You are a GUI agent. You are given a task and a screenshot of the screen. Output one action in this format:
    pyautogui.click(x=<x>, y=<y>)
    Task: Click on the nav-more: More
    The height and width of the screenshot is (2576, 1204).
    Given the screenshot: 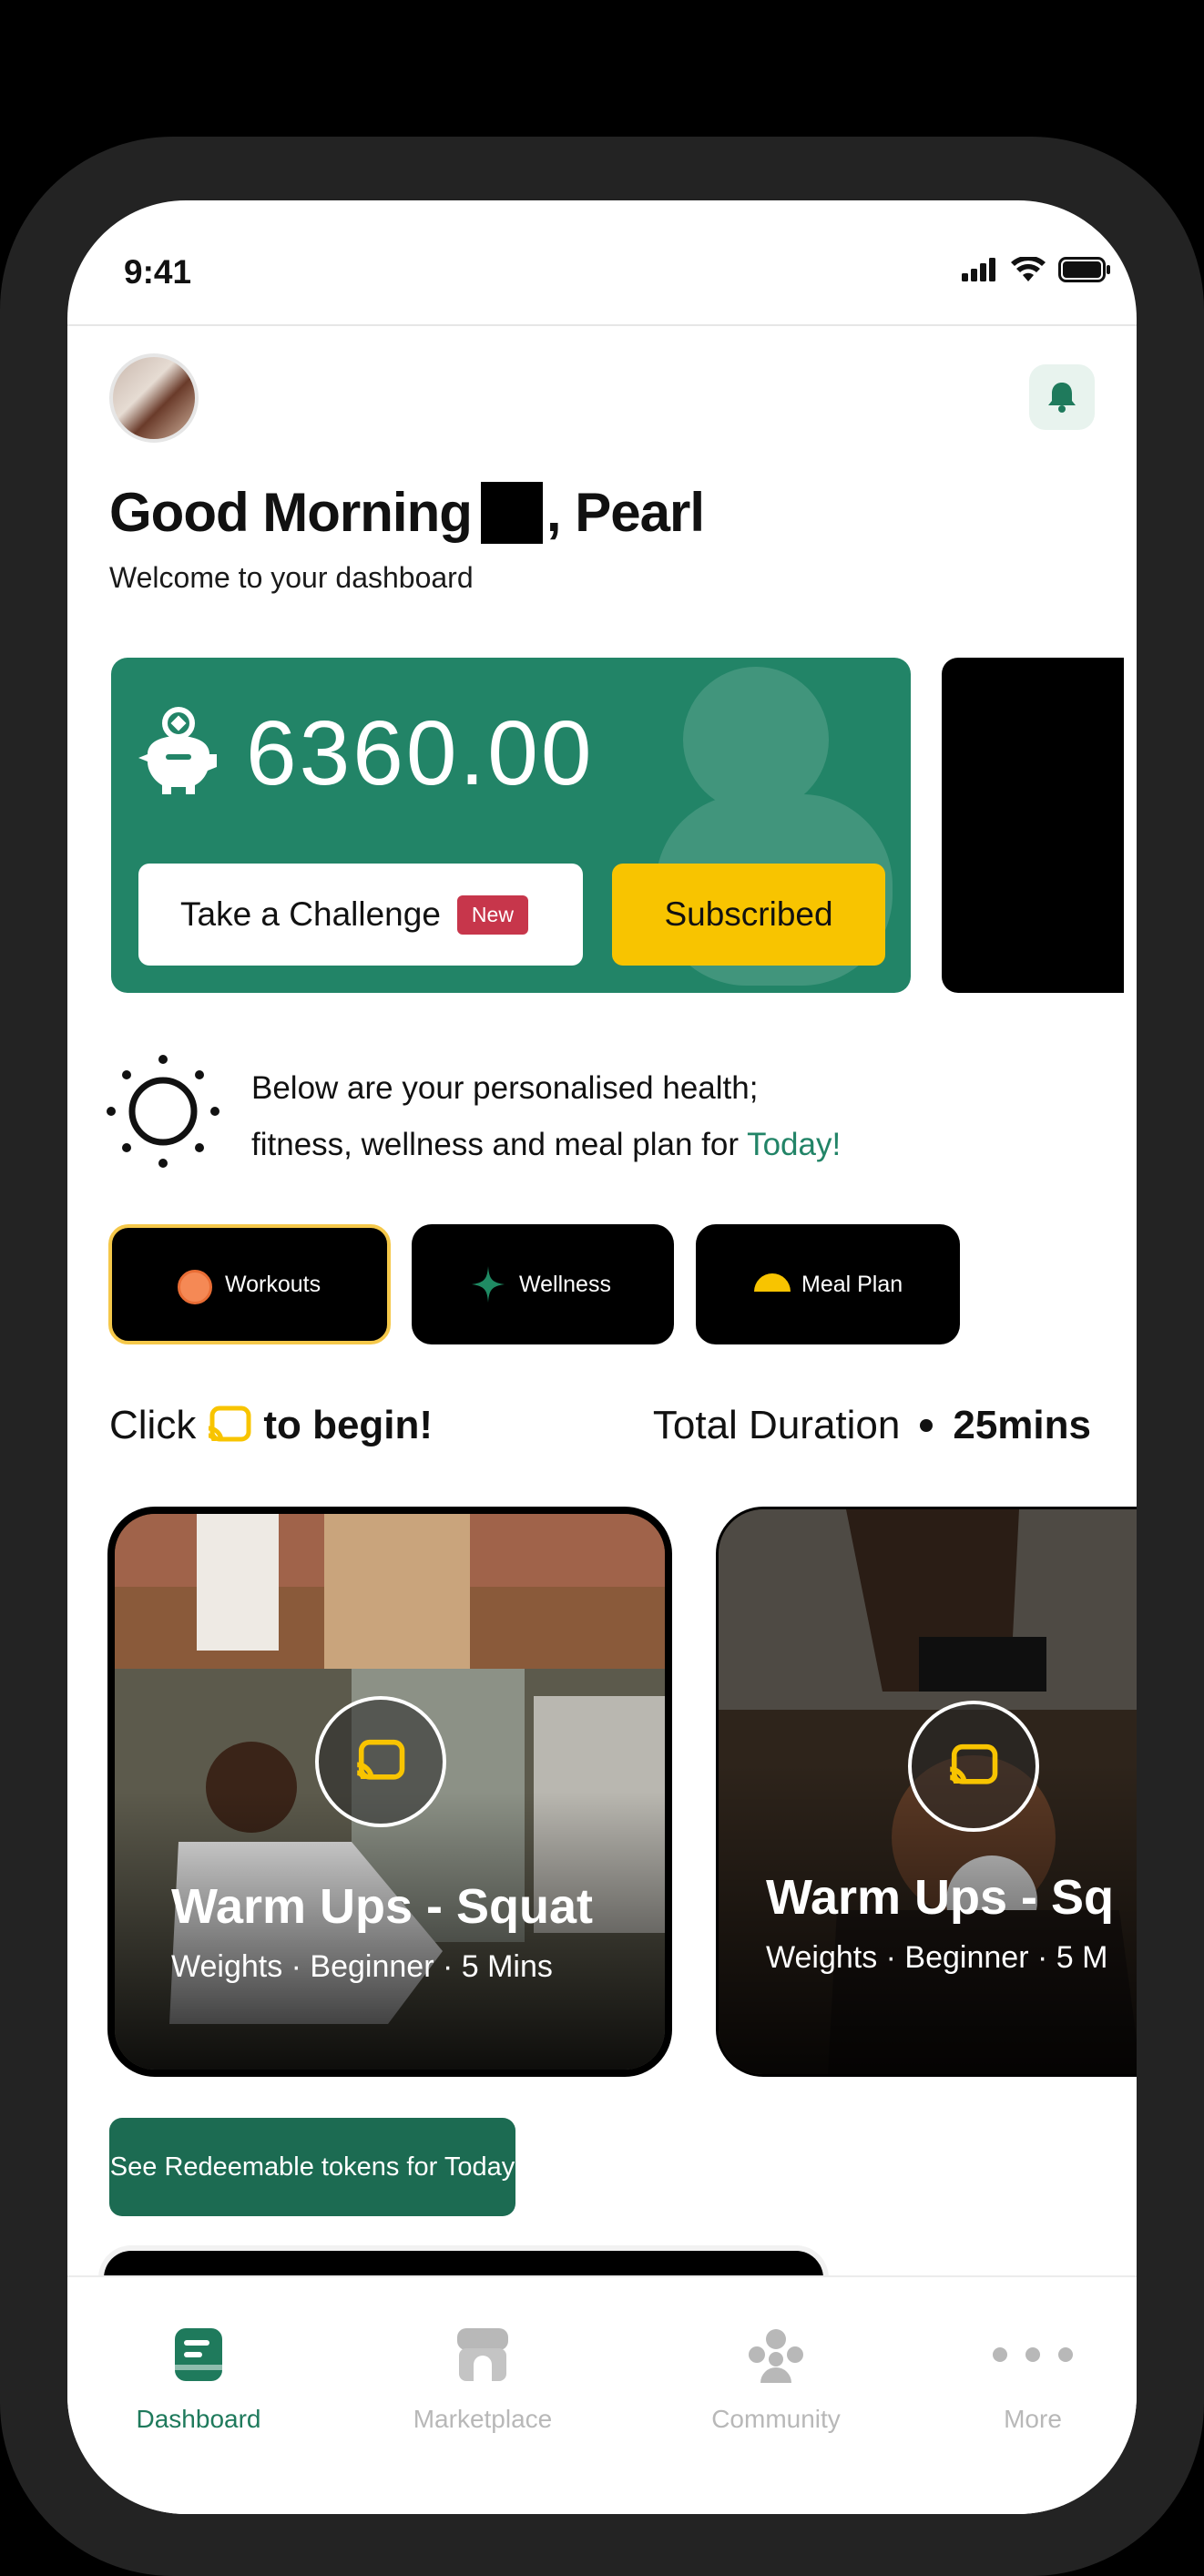 What is the action you would take?
    pyautogui.click(x=1033, y=2378)
    